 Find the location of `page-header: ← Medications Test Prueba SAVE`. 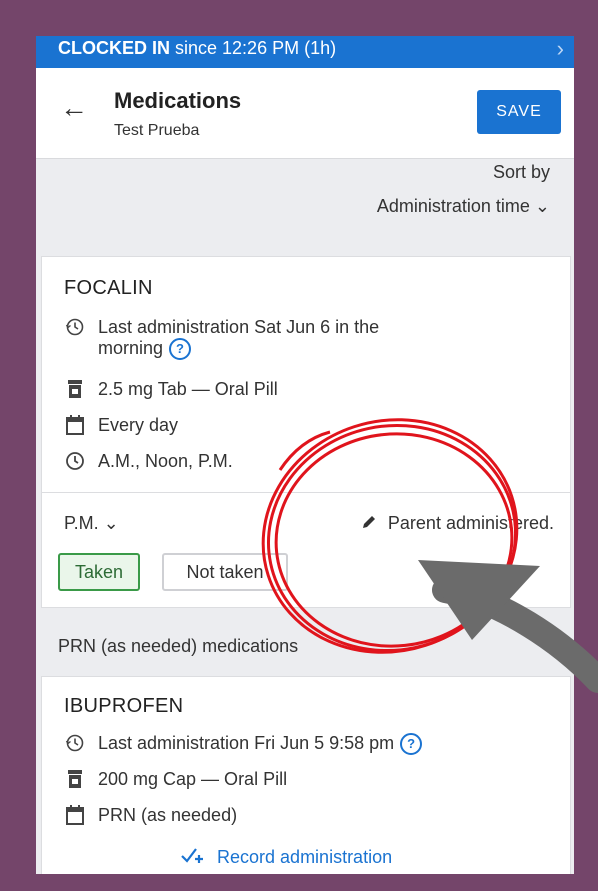

page-header: ← Medications Test Prueba SAVE is located at coordinates (305, 113).